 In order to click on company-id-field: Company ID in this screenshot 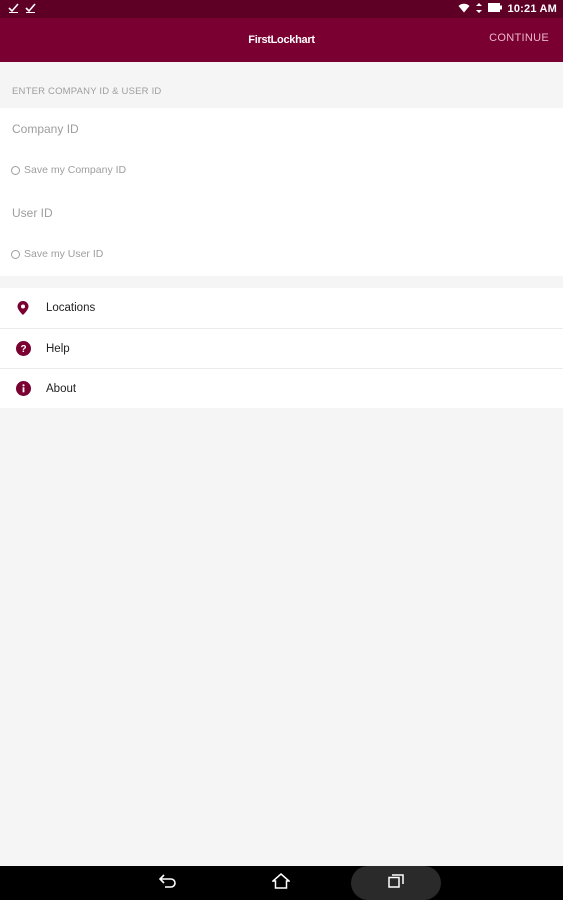, I will do `click(282, 129)`.